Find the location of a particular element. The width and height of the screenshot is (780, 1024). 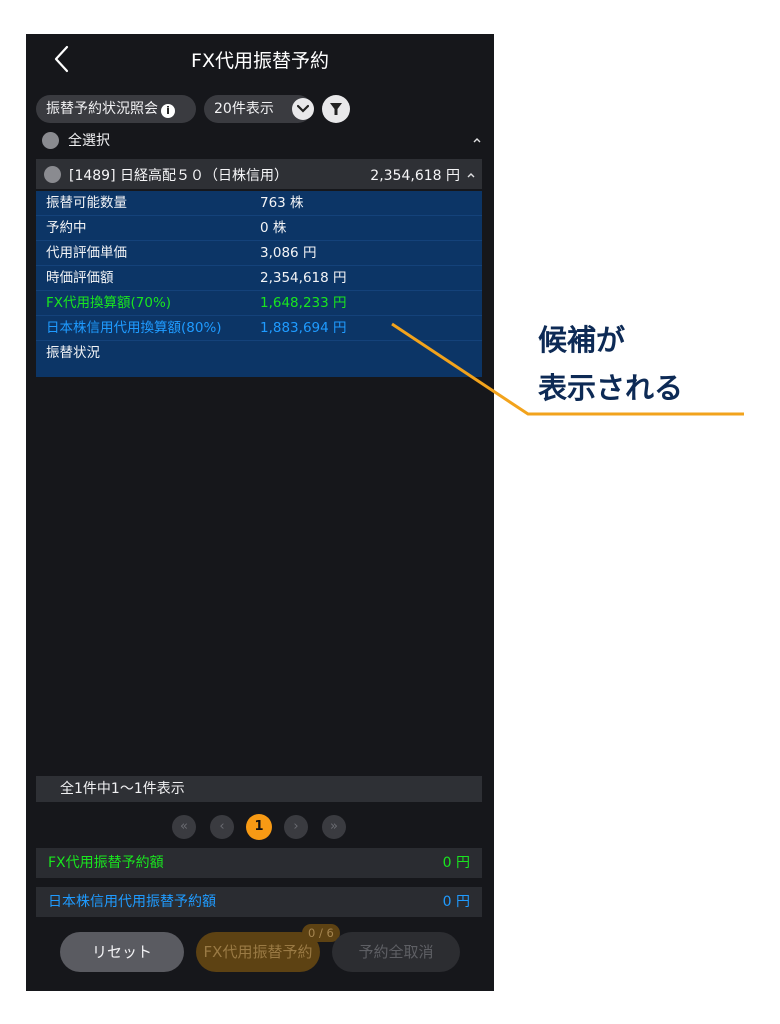

annotation-line-1: 候補が is located at coordinates (582, 340).